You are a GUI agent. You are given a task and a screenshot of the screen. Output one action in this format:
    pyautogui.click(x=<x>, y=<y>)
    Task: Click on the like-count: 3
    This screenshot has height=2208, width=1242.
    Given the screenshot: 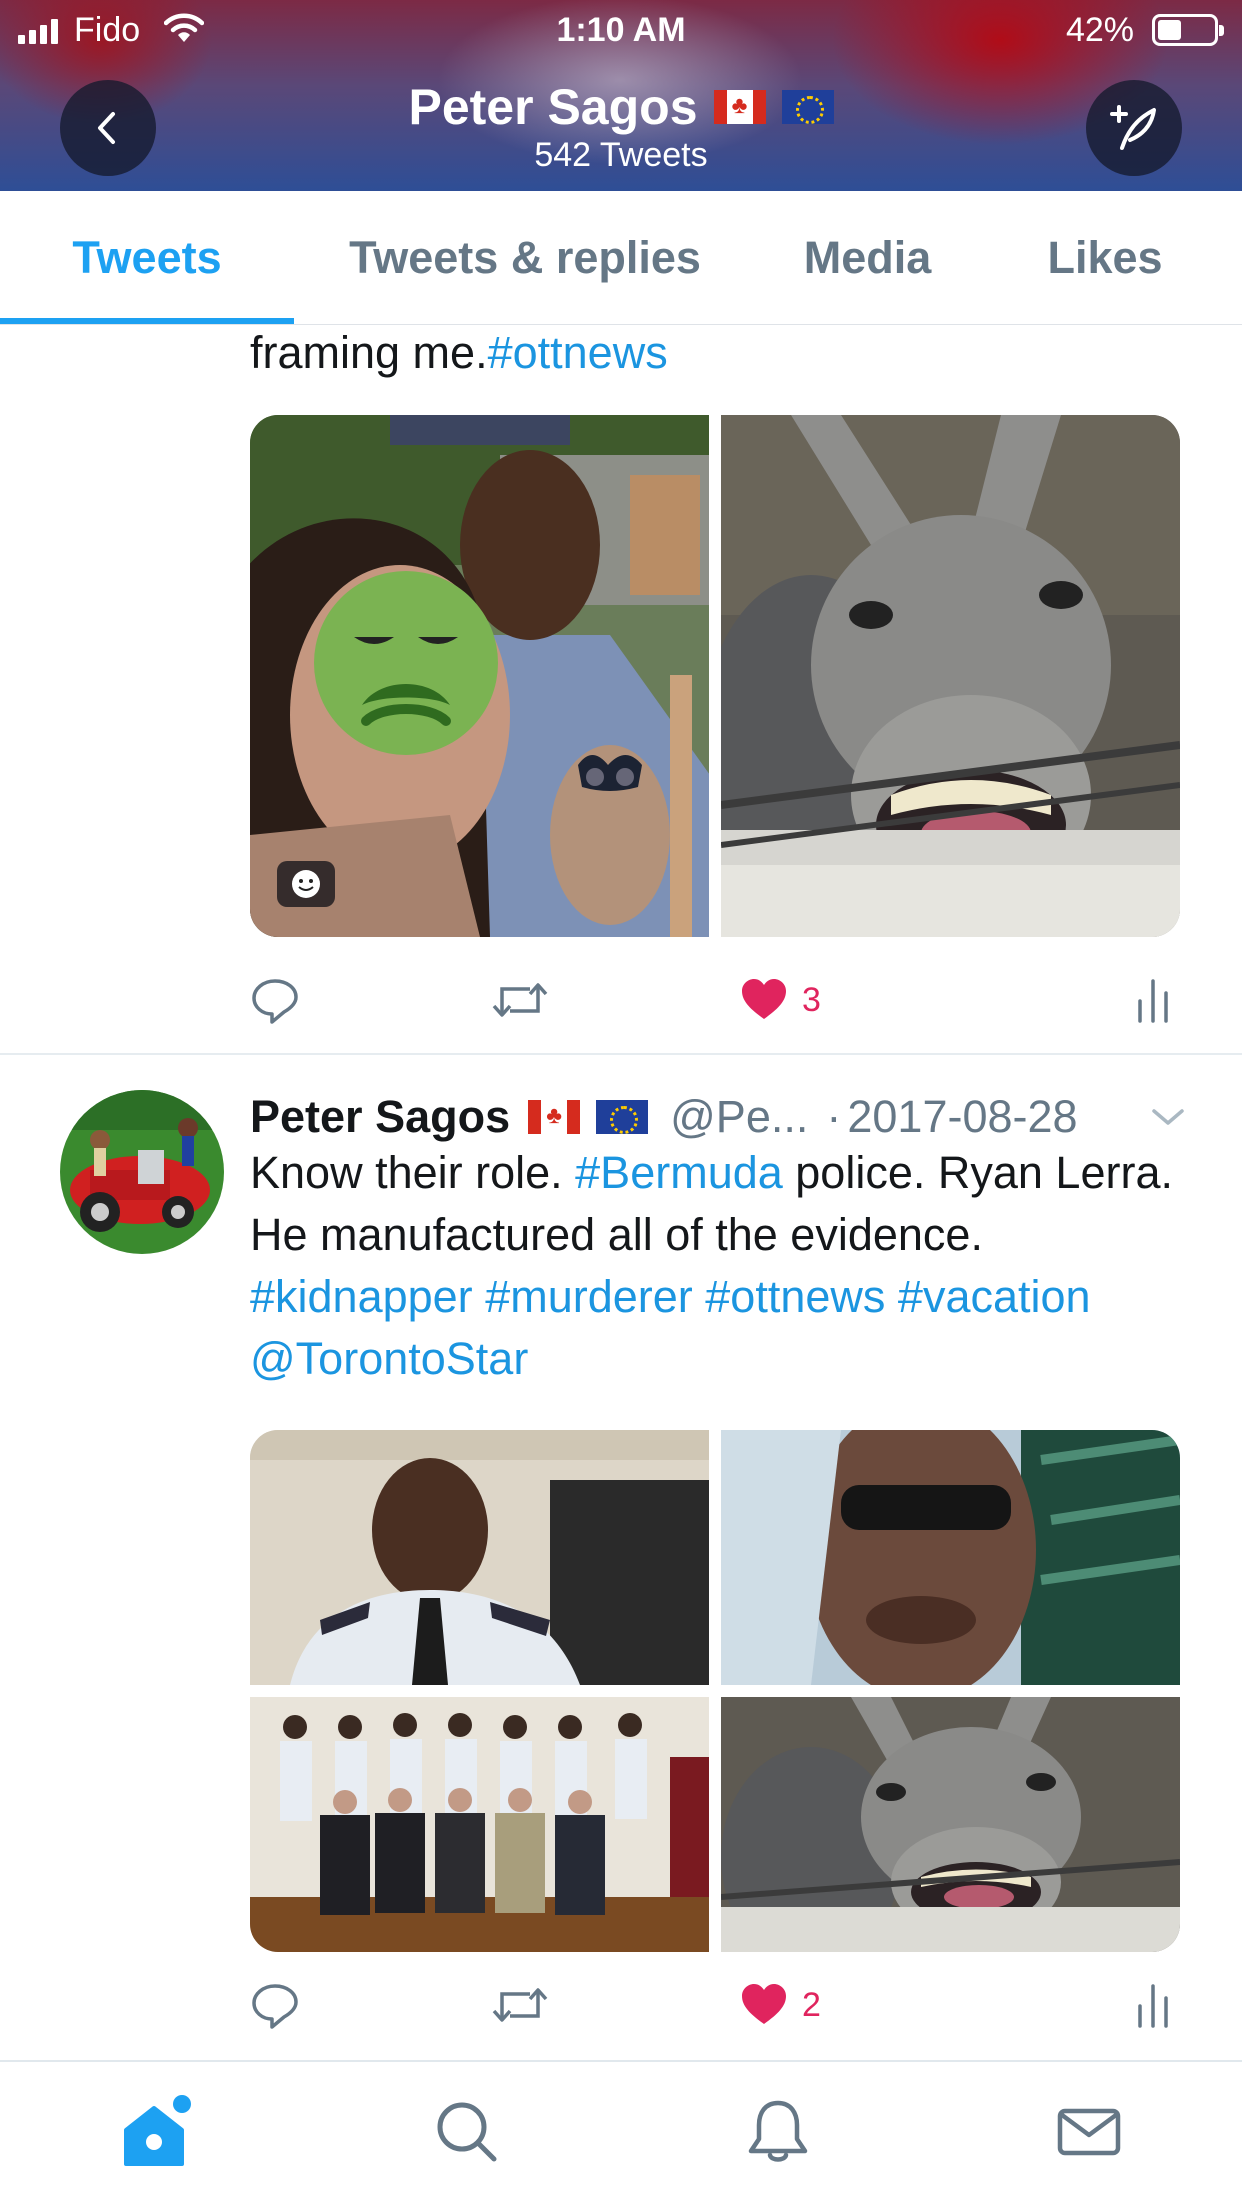 What is the action you would take?
    pyautogui.click(x=811, y=999)
    